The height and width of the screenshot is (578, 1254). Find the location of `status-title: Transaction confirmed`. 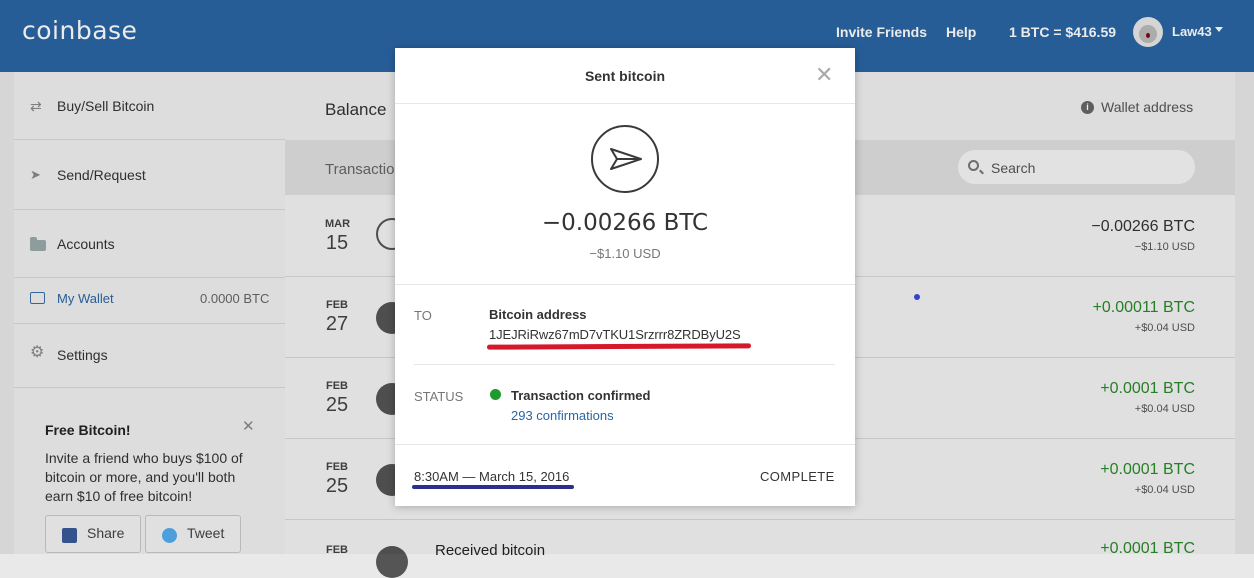

status-title: Transaction confirmed is located at coordinates (581, 395).